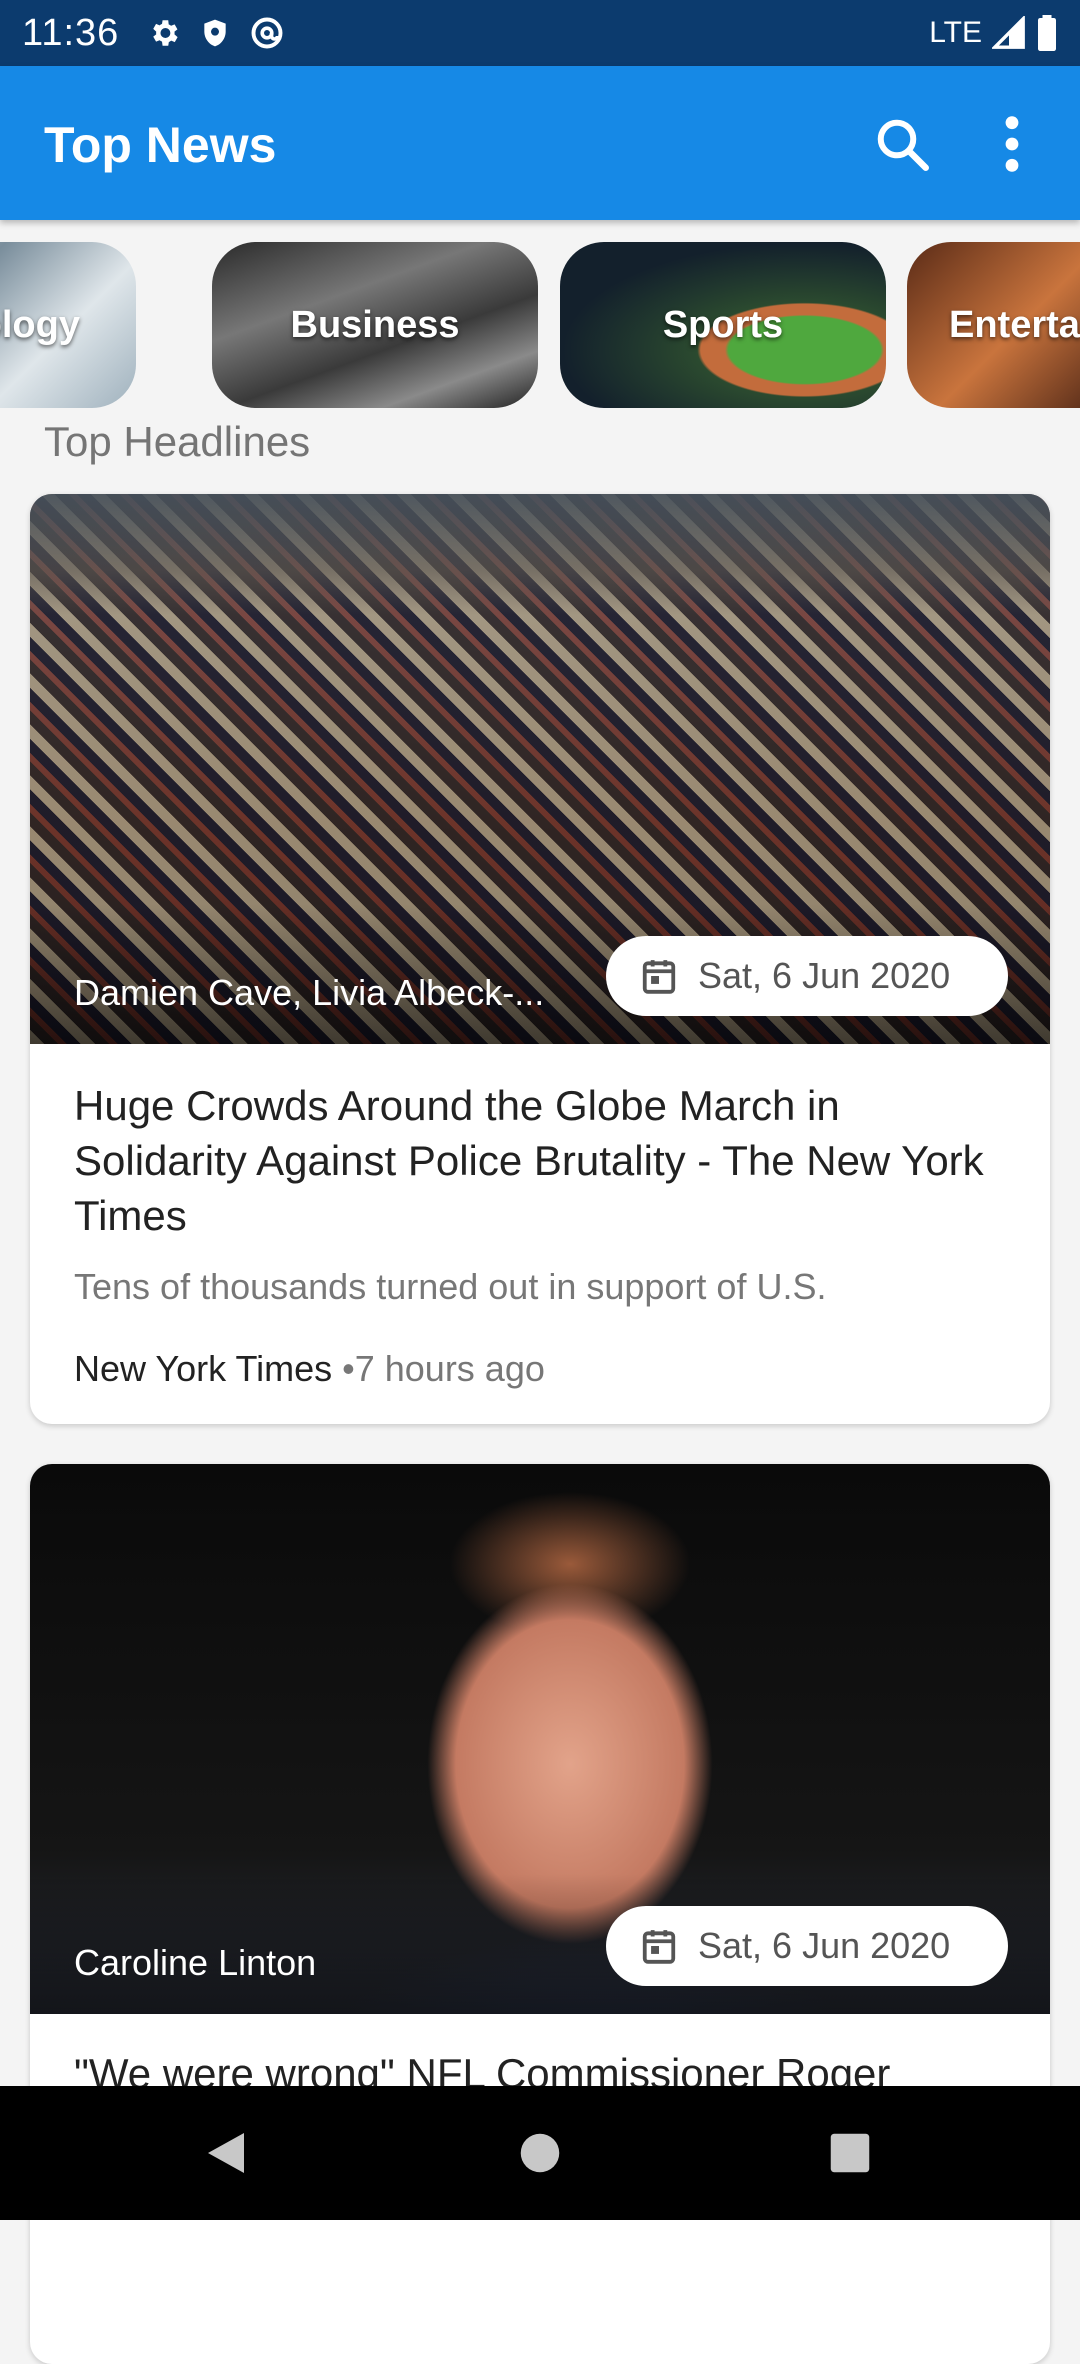  What do you see at coordinates (160, 145) in the screenshot?
I see `app-title: Top News` at bounding box center [160, 145].